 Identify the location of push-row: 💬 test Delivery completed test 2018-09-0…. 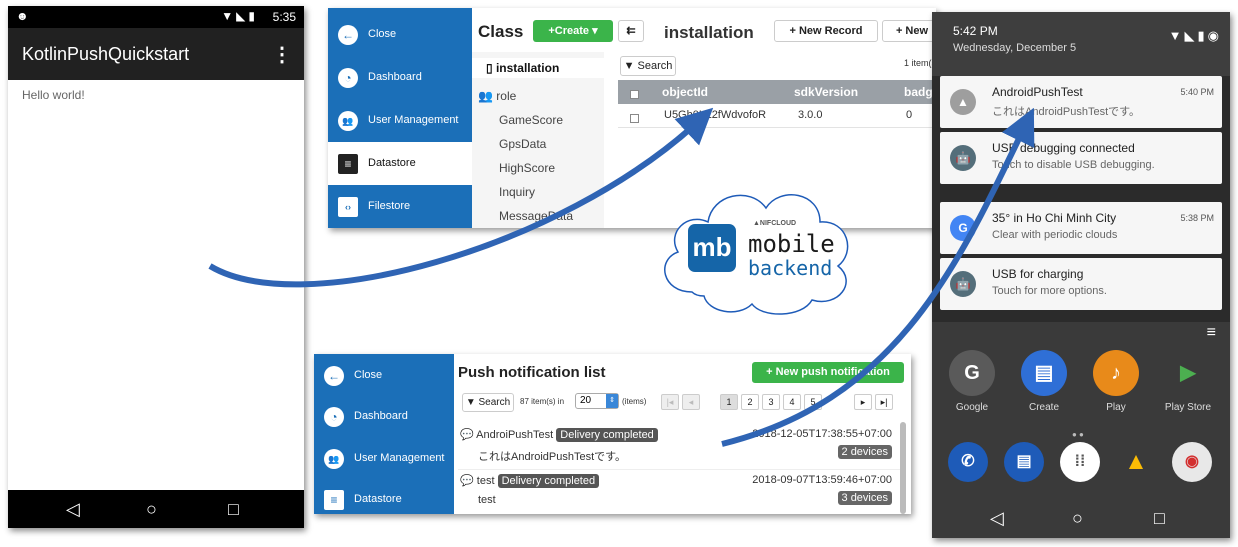
(682, 492).